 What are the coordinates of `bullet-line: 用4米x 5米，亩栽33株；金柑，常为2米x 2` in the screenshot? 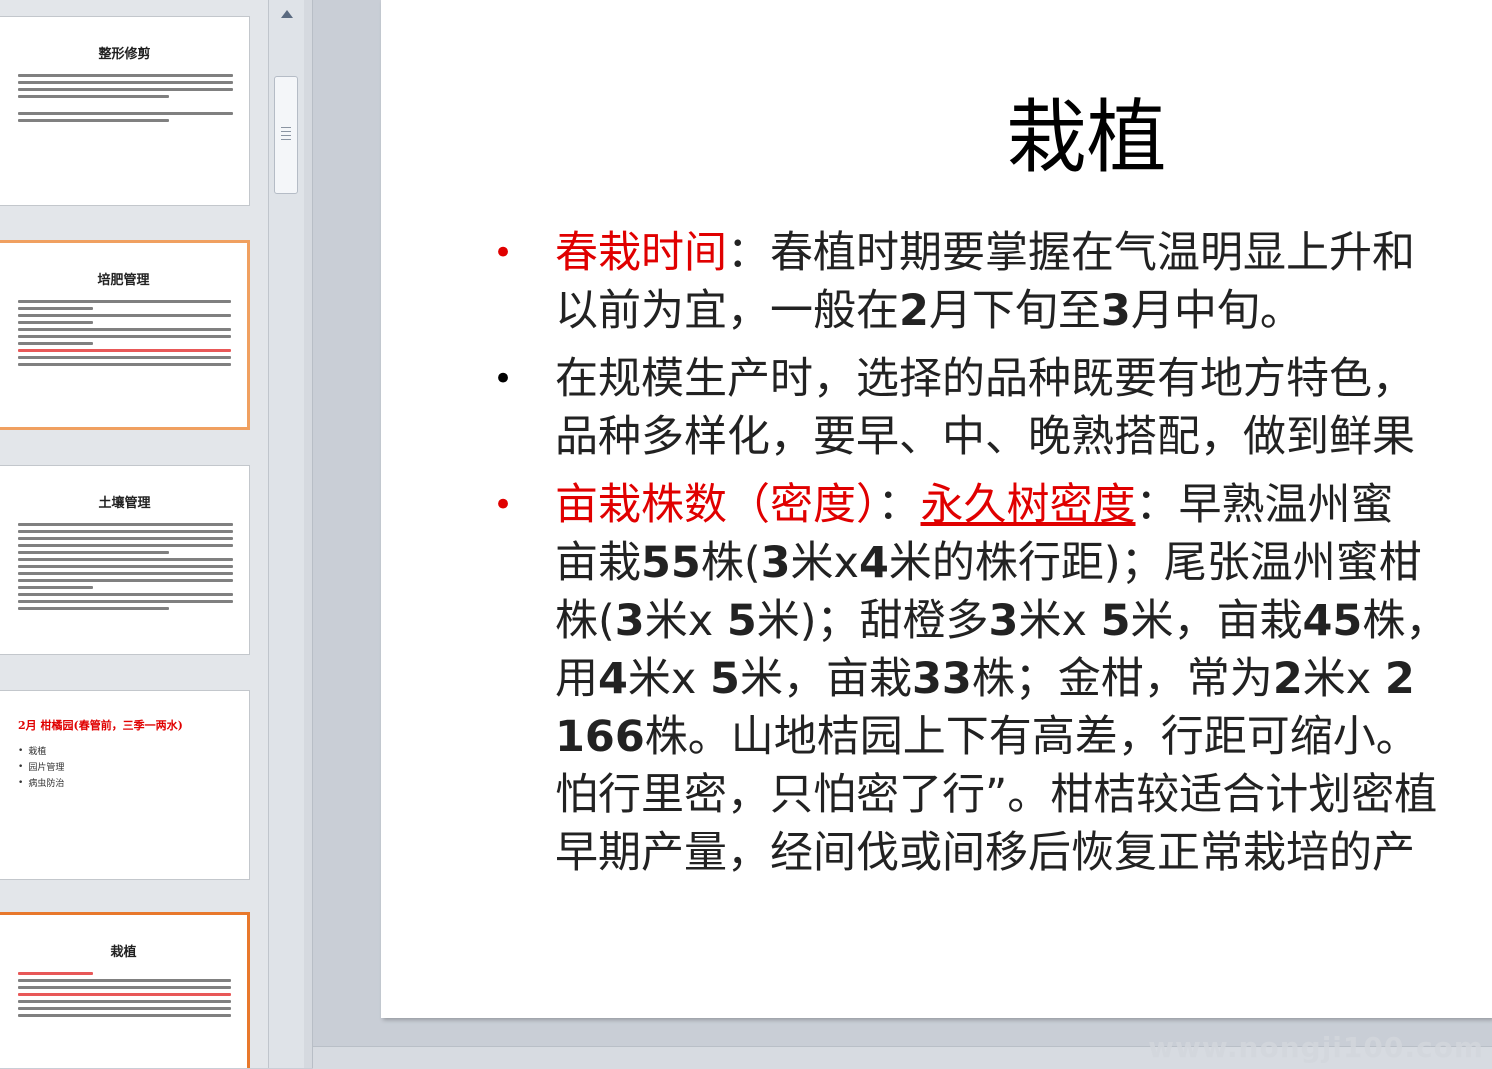 It's located at (1023, 679).